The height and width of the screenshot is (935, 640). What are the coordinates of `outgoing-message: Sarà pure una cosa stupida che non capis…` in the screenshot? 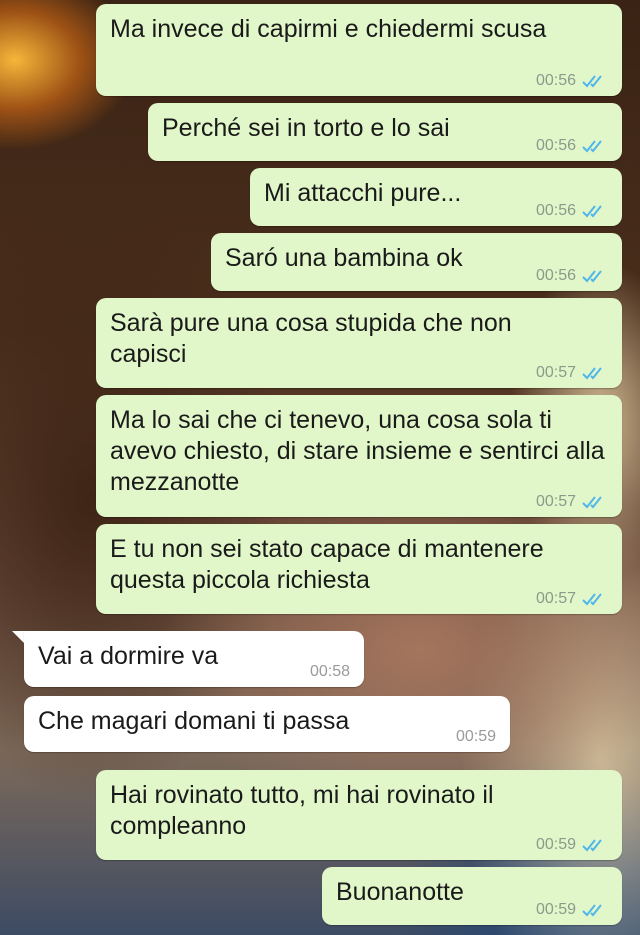 It's located at (359, 343).